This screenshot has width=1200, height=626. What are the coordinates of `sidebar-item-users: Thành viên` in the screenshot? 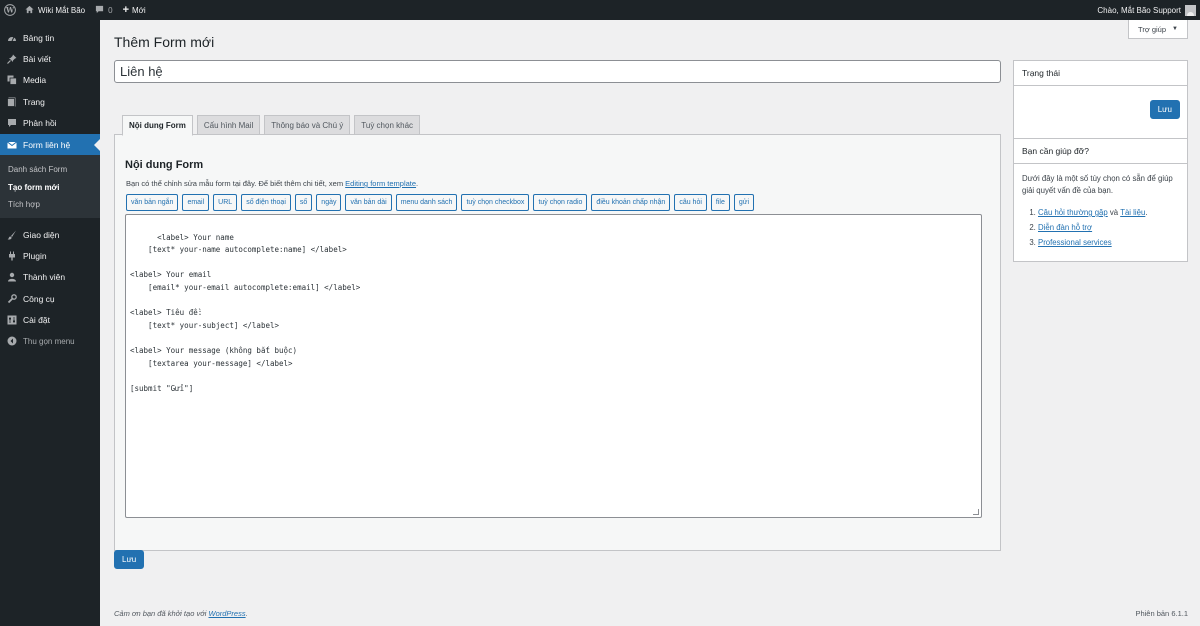 It's located at (50, 277).